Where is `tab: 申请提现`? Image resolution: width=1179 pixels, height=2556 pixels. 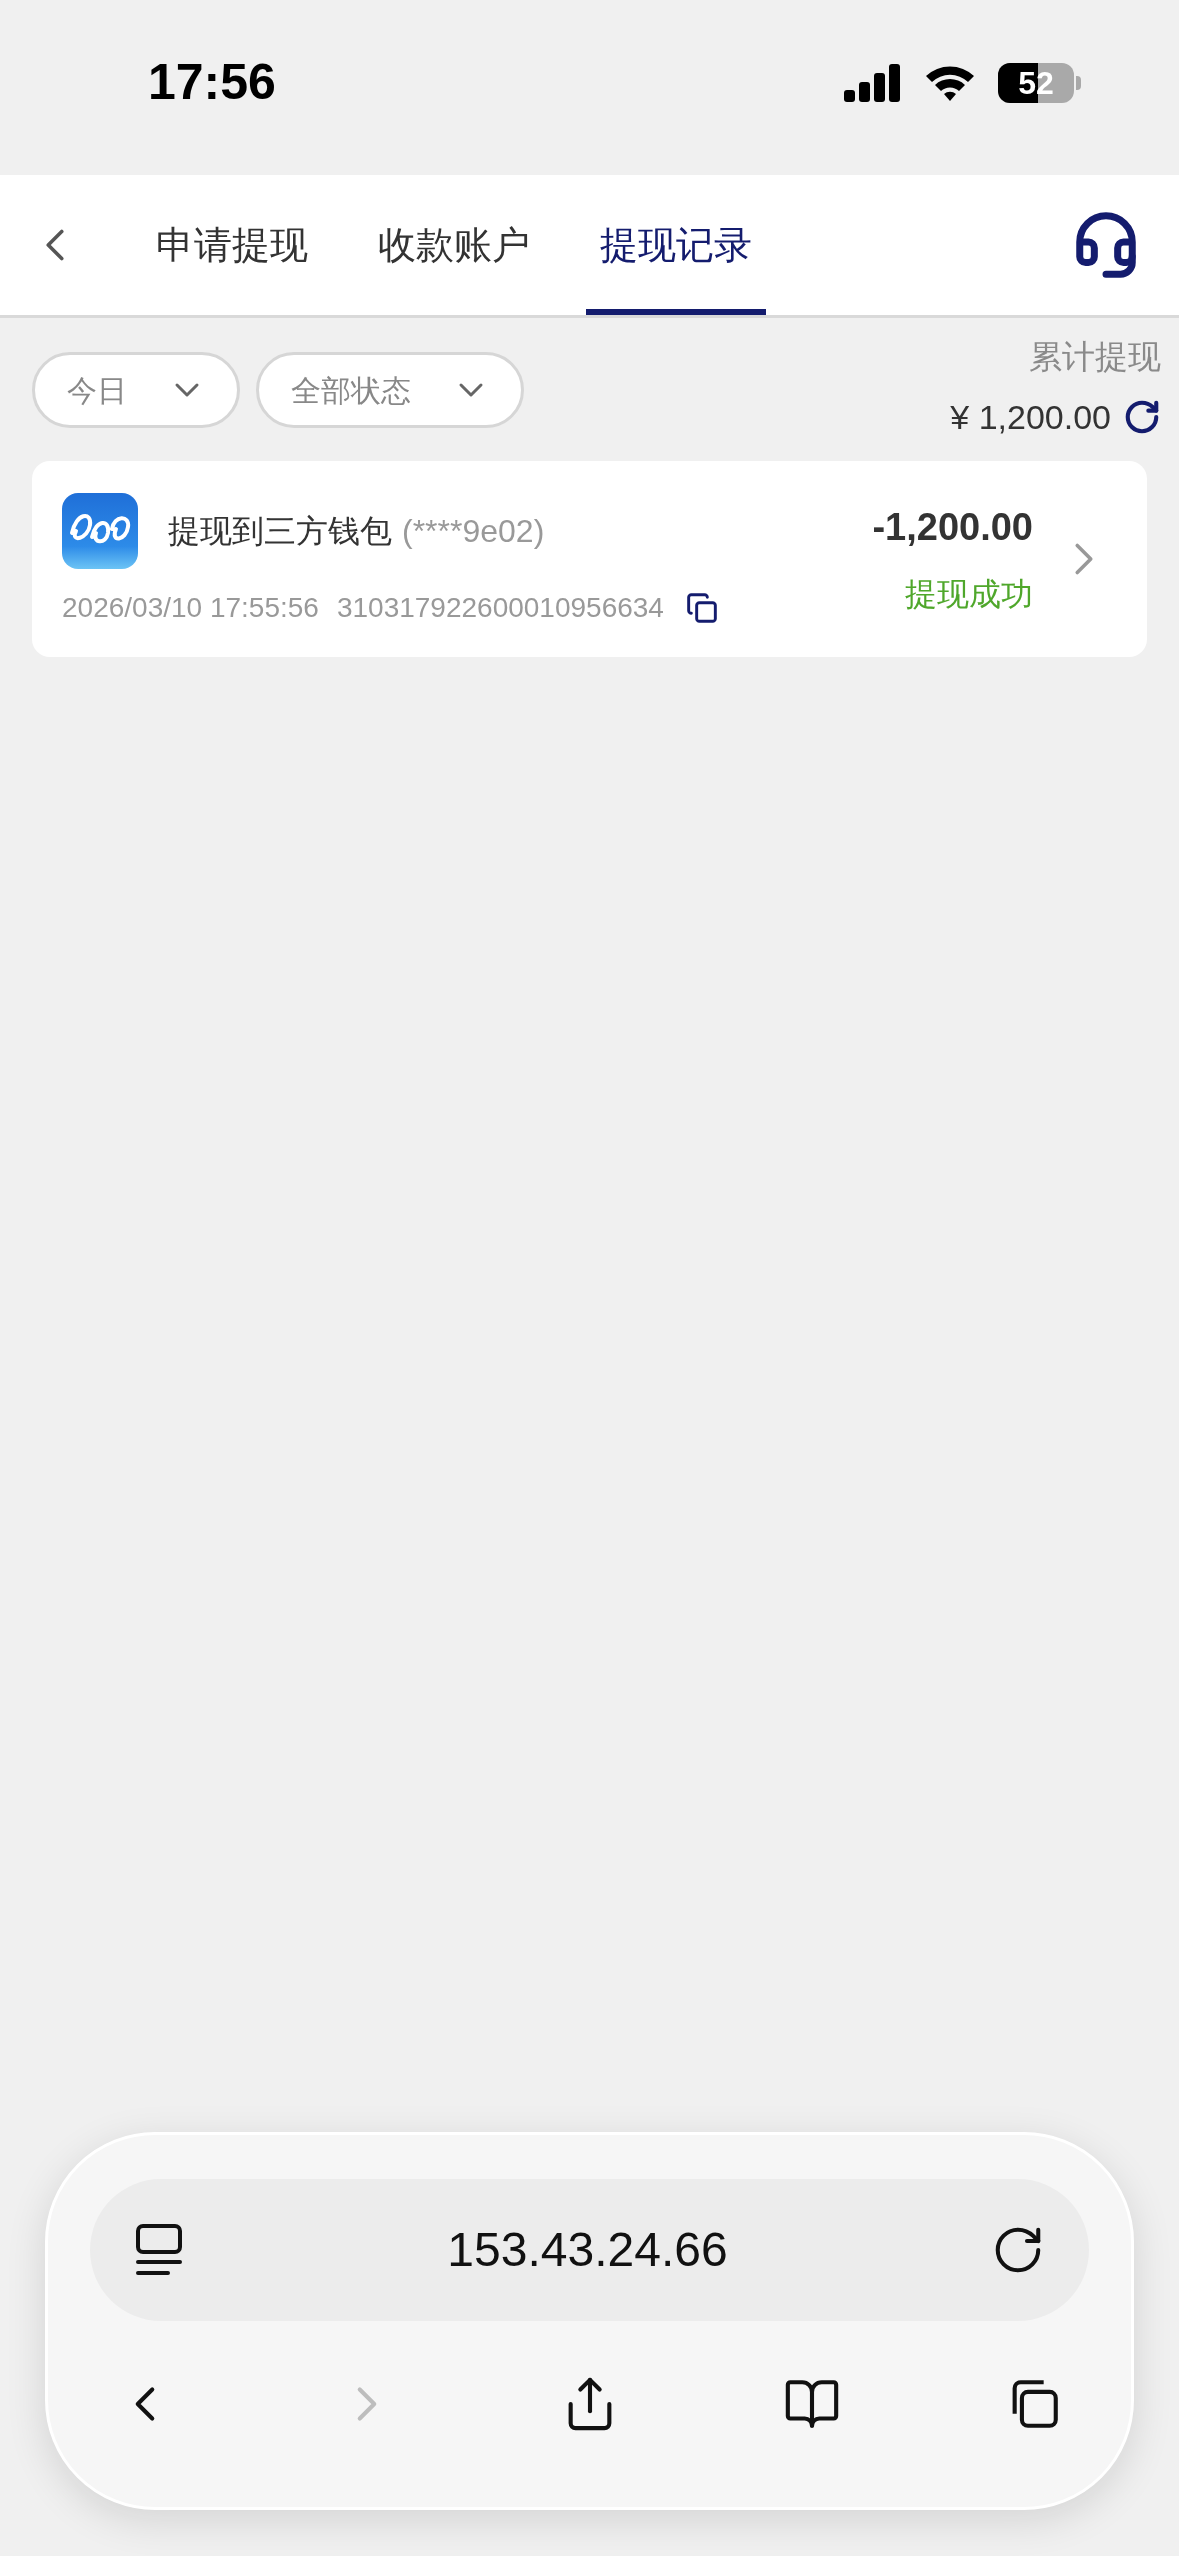 tab: 申请提现 is located at coordinates (232, 245).